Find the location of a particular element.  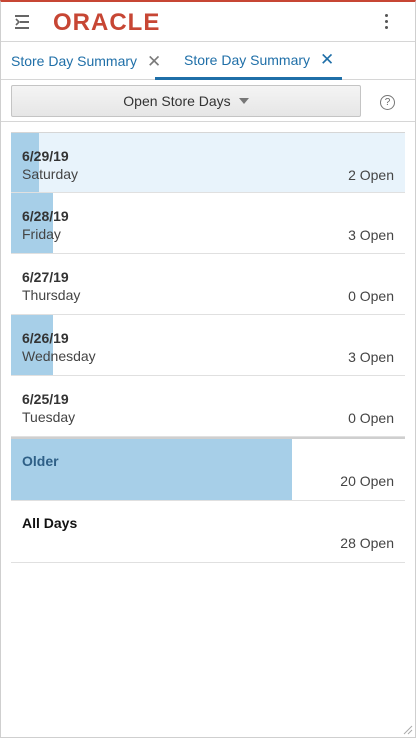

list-item: 6/29/19 Saturday 2 Open is located at coordinates (208, 162).